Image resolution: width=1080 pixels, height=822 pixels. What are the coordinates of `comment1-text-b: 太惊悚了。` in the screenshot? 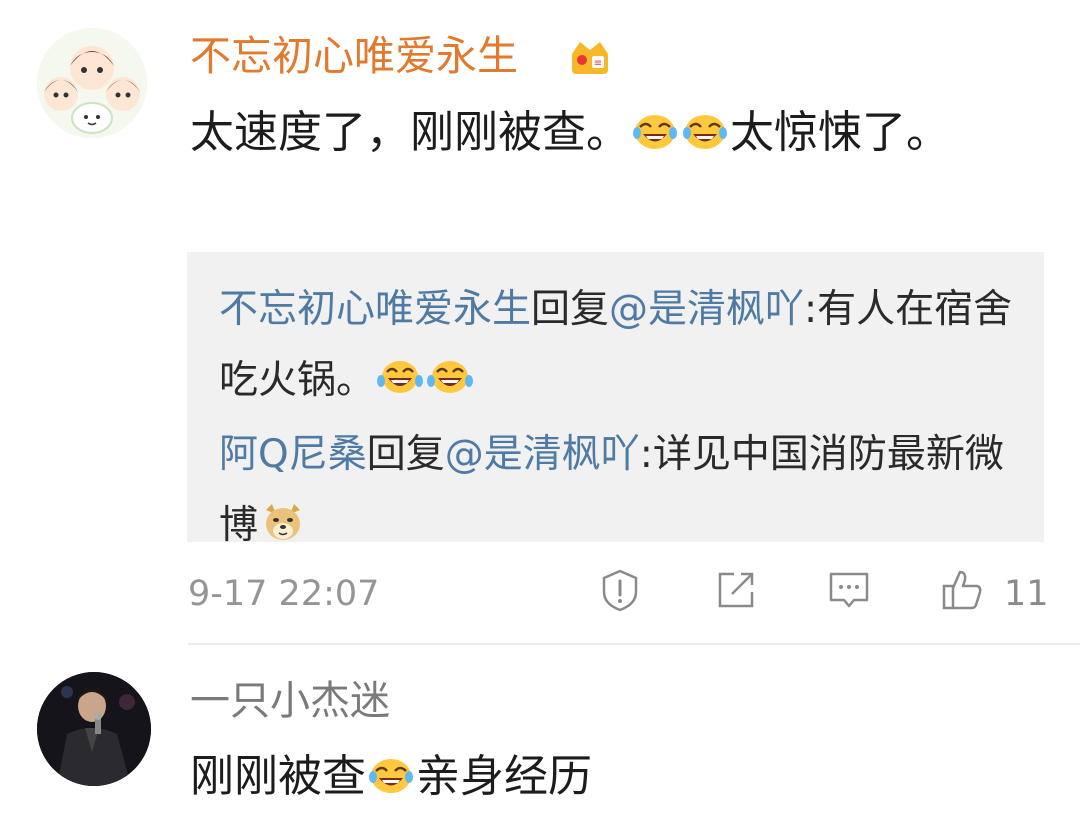 It's located at (840, 132).